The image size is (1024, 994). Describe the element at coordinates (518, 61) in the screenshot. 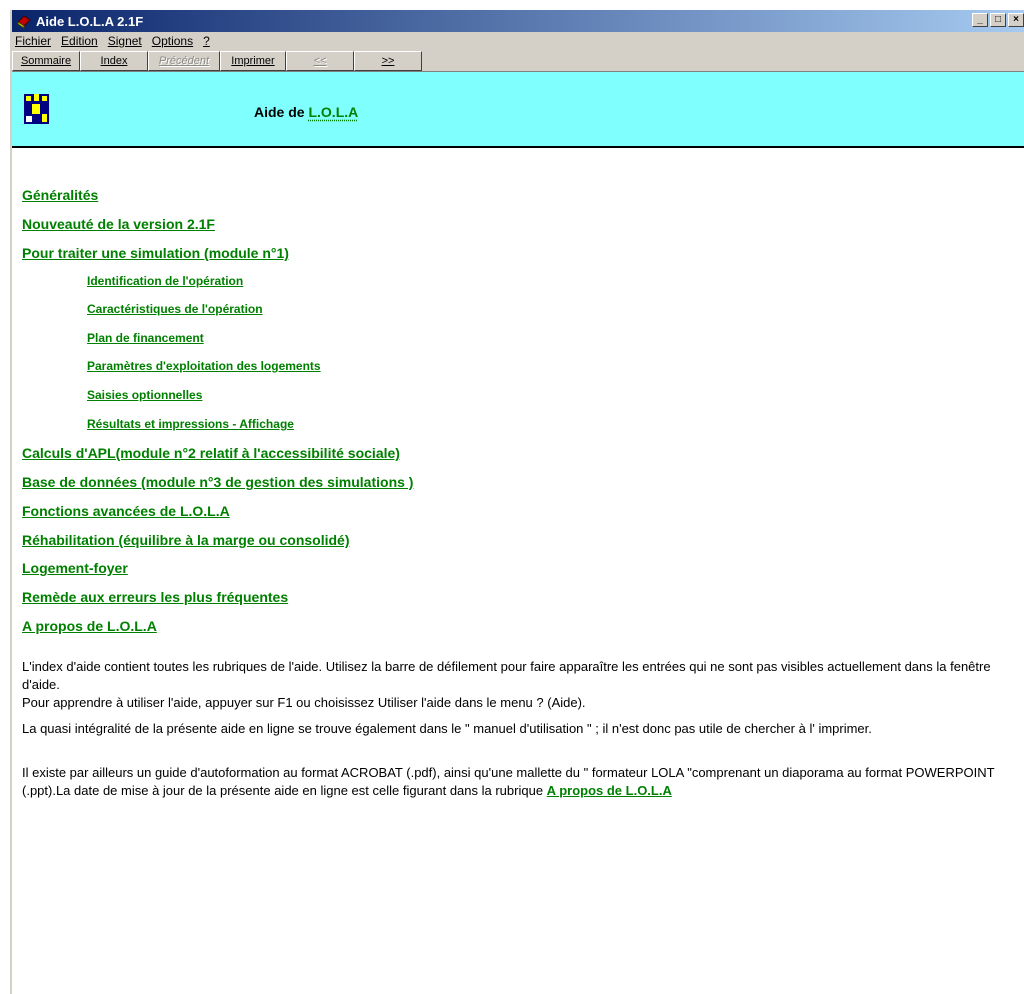

I see `button-bar: Sommaire Index Précédent Imprimer << >>` at that location.